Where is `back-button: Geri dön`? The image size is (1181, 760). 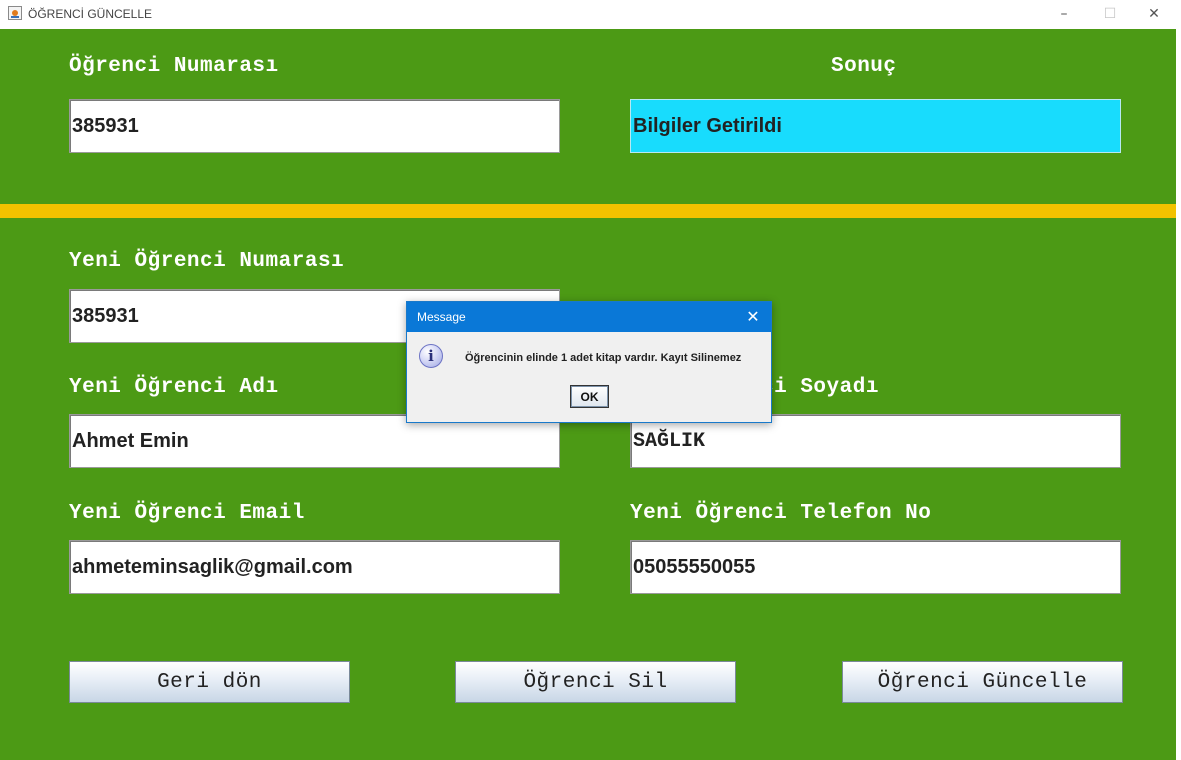 back-button: Geri dön is located at coordinates (209, 682).